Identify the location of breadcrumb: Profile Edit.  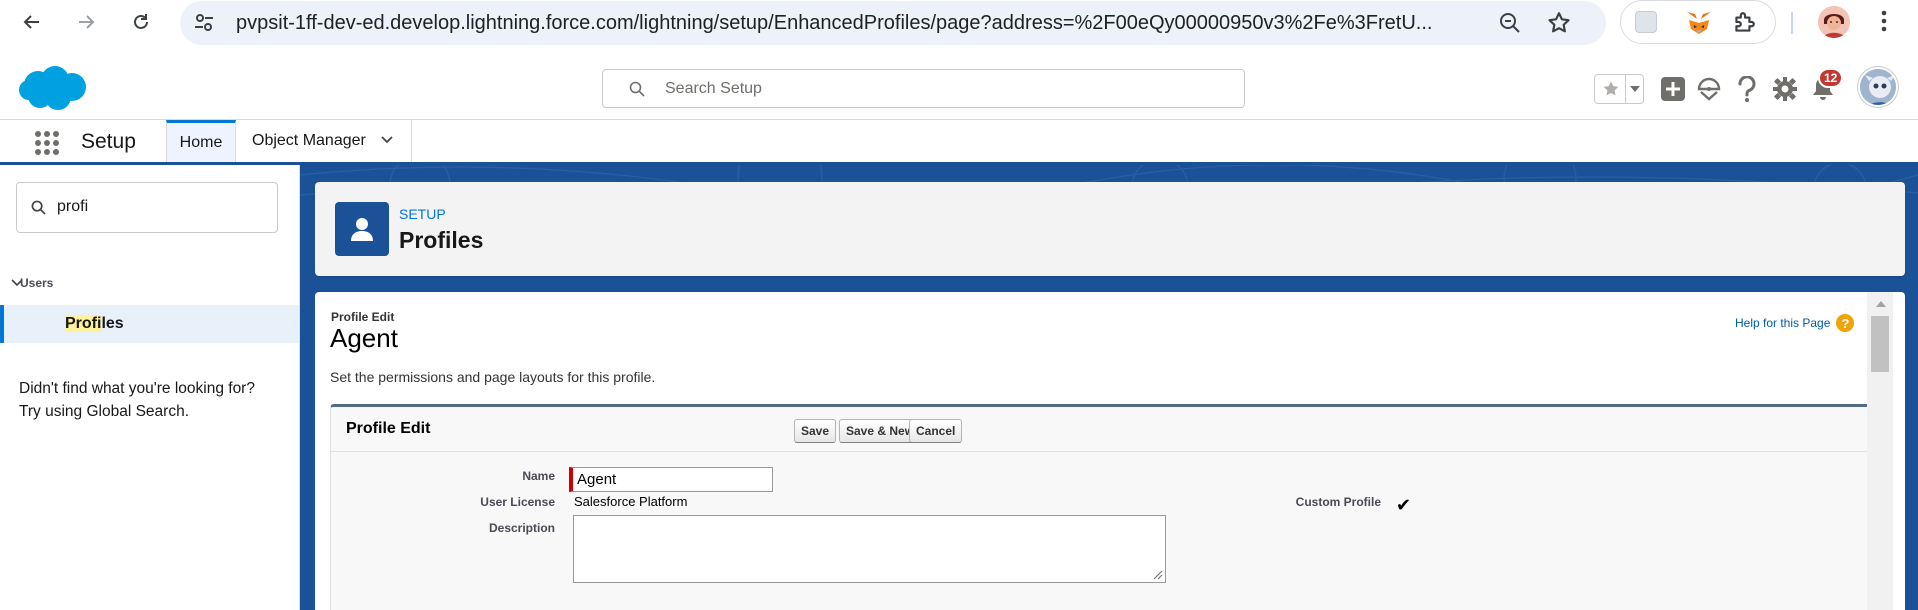
(363, 317).